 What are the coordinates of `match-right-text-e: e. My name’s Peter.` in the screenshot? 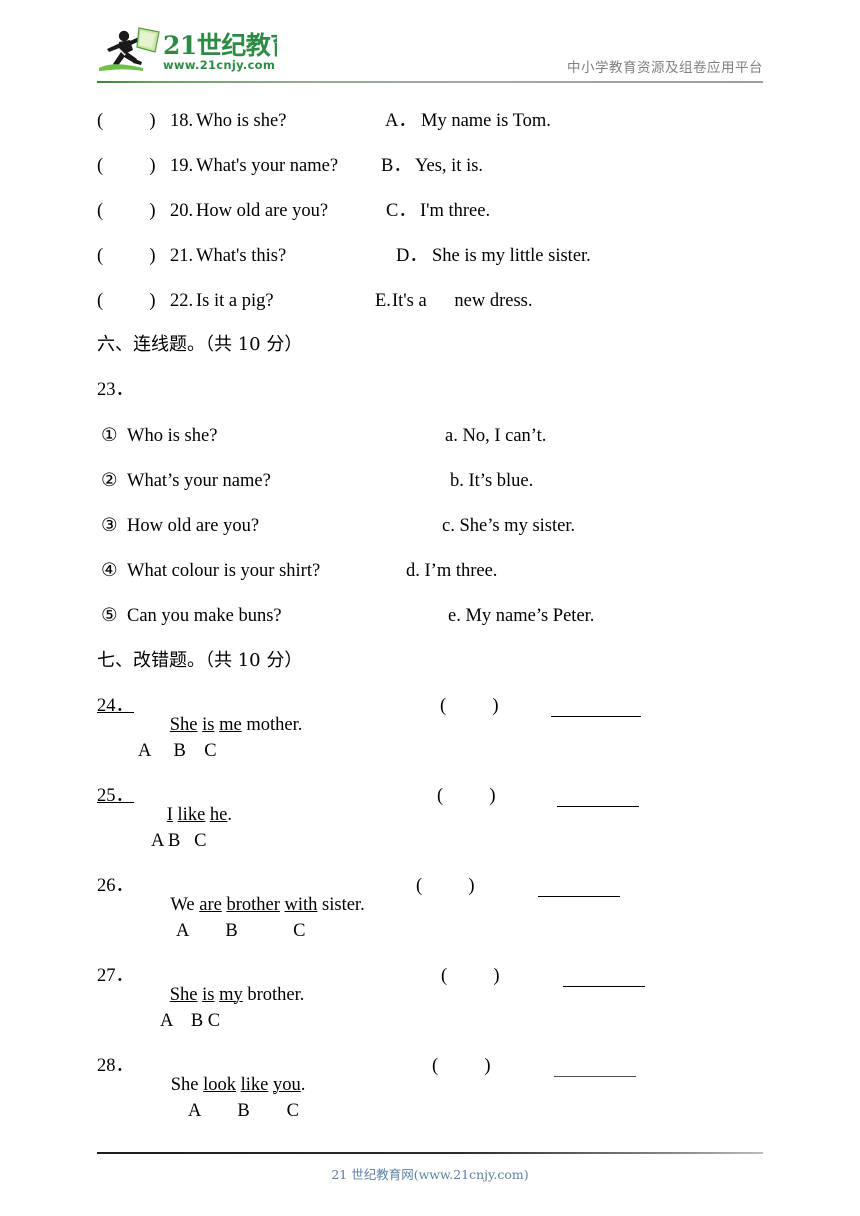 It's located at (521, 616).